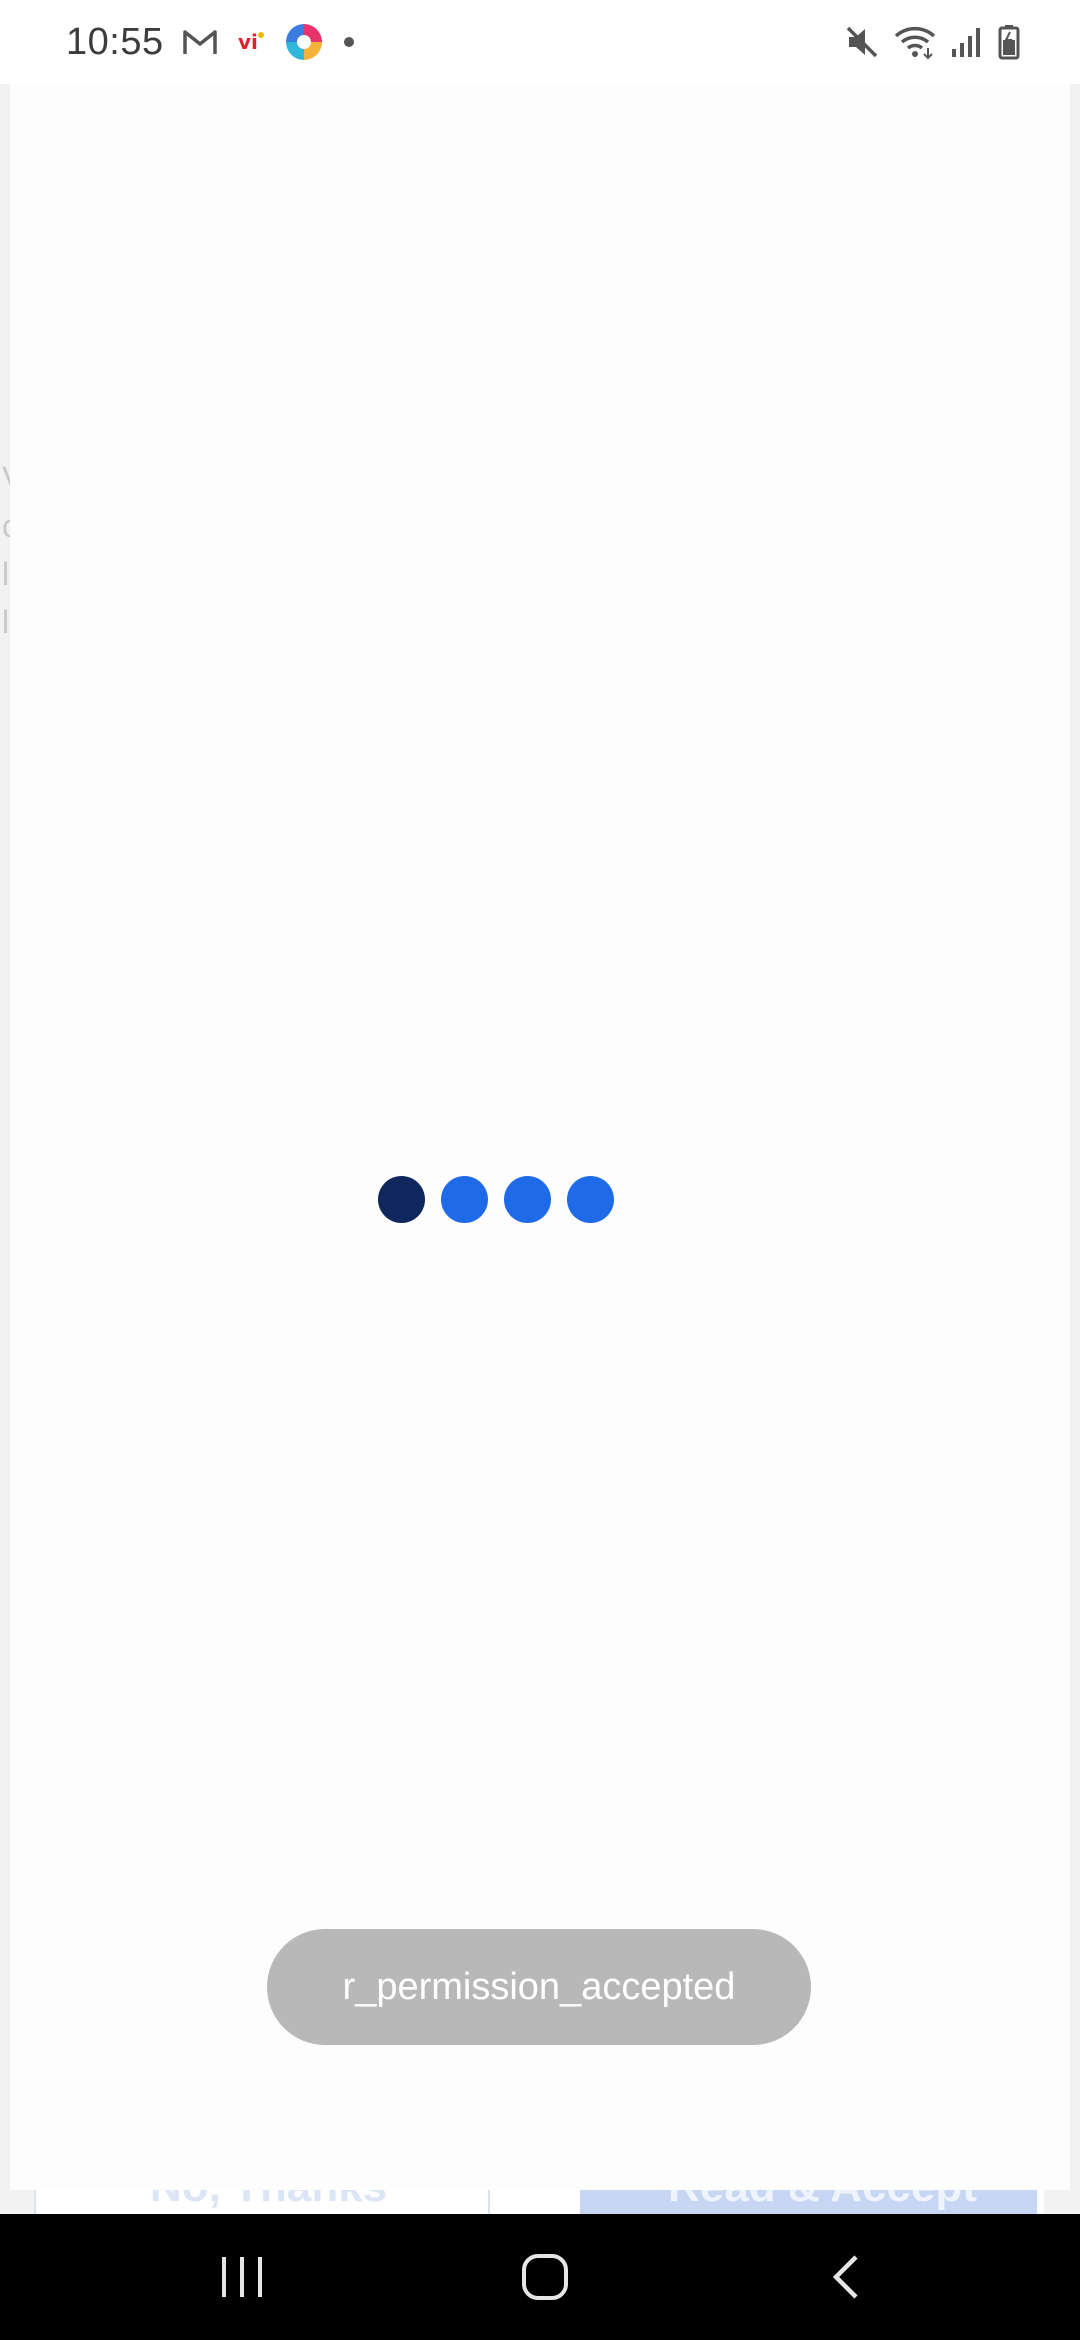 The height and width of the screenshot is (2340, 1080). Describe the element at coordinates (269, 42) in the screenshot. I see `notification-icons: vi` at that location.